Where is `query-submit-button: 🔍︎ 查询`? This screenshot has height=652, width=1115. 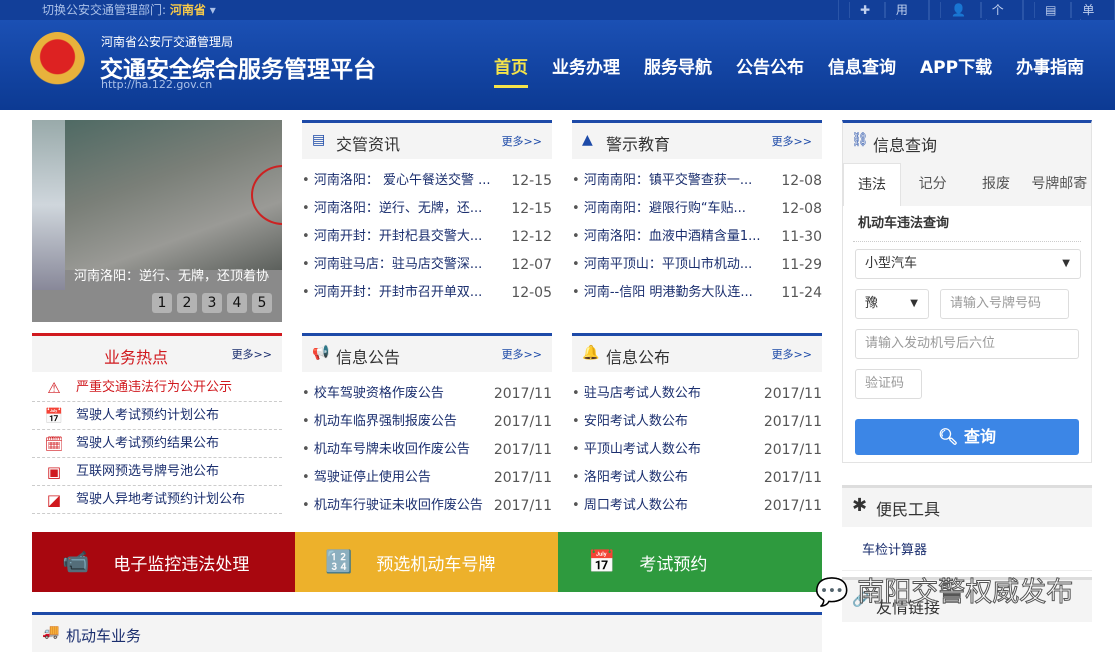
query-submit-button: 🔍︎ 查询 is located at coordinates (967, 437).